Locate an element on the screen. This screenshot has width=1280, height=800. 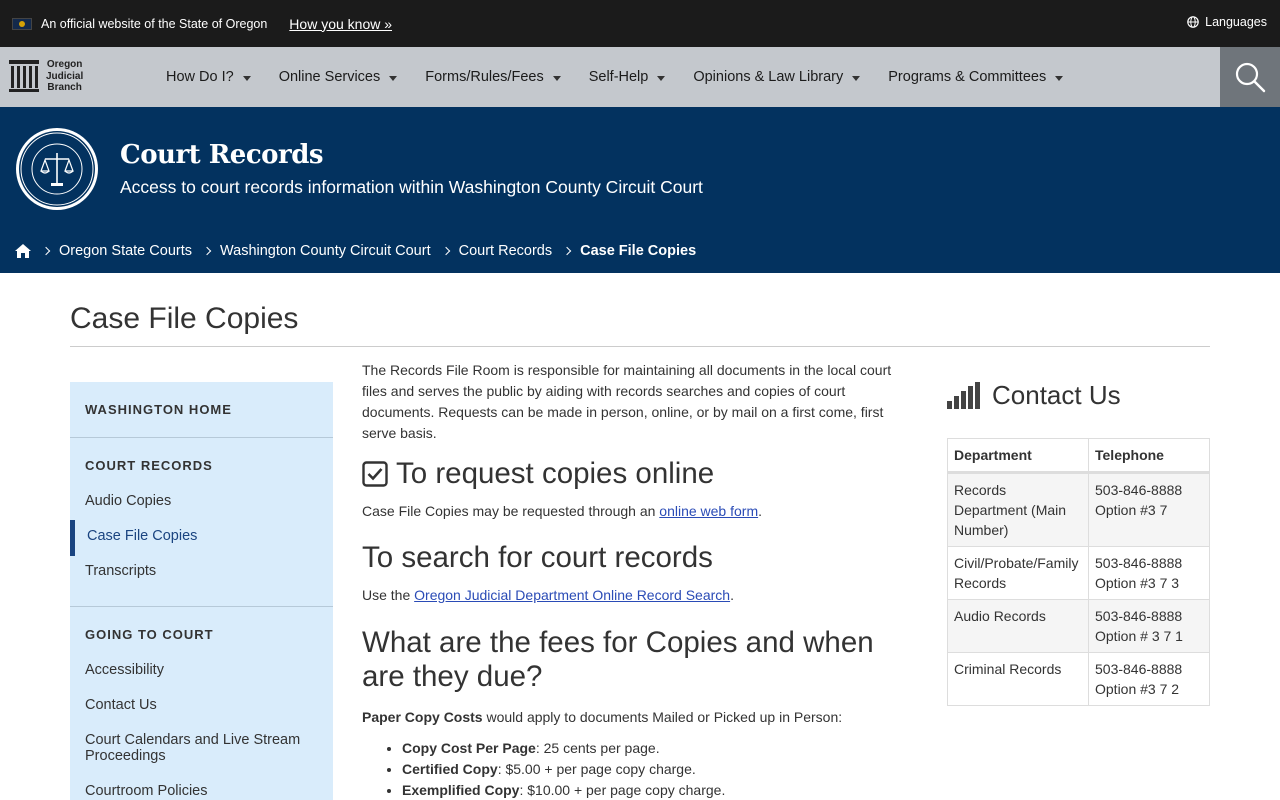
breadcrumb-current: Case File Copies is located at coordinates (638, 251).